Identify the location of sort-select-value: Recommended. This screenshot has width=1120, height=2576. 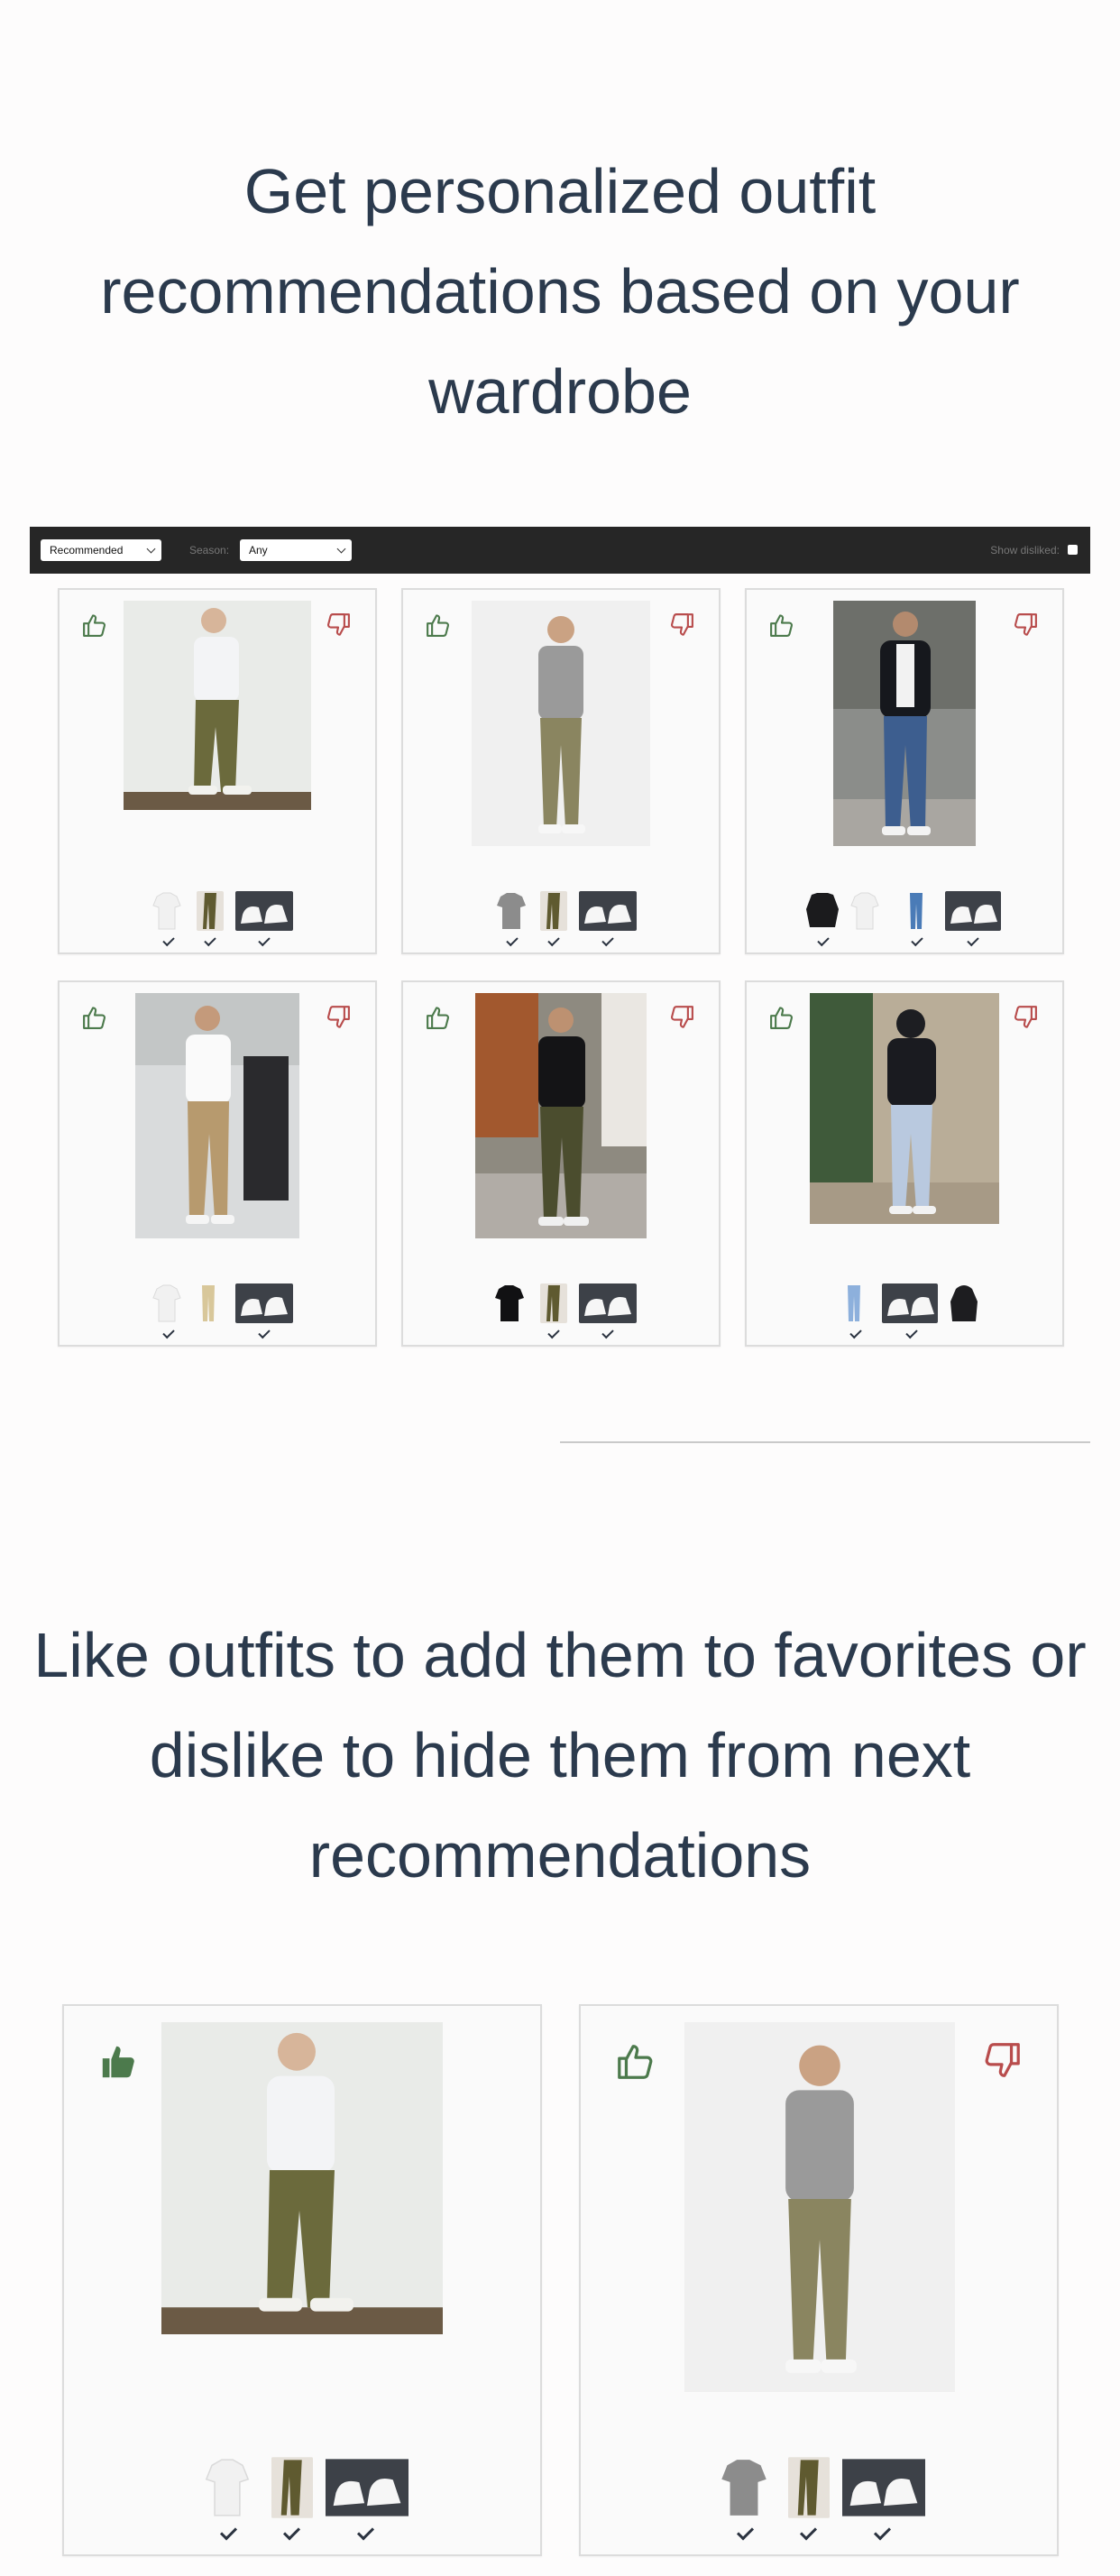
(87, 550).